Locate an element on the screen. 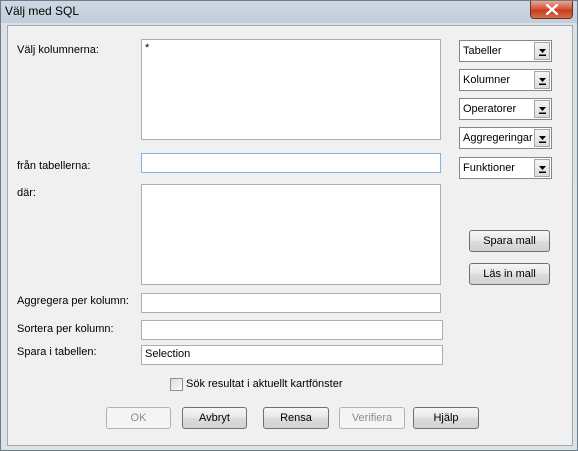  from-tables-input is located at coordinates (291, 163).